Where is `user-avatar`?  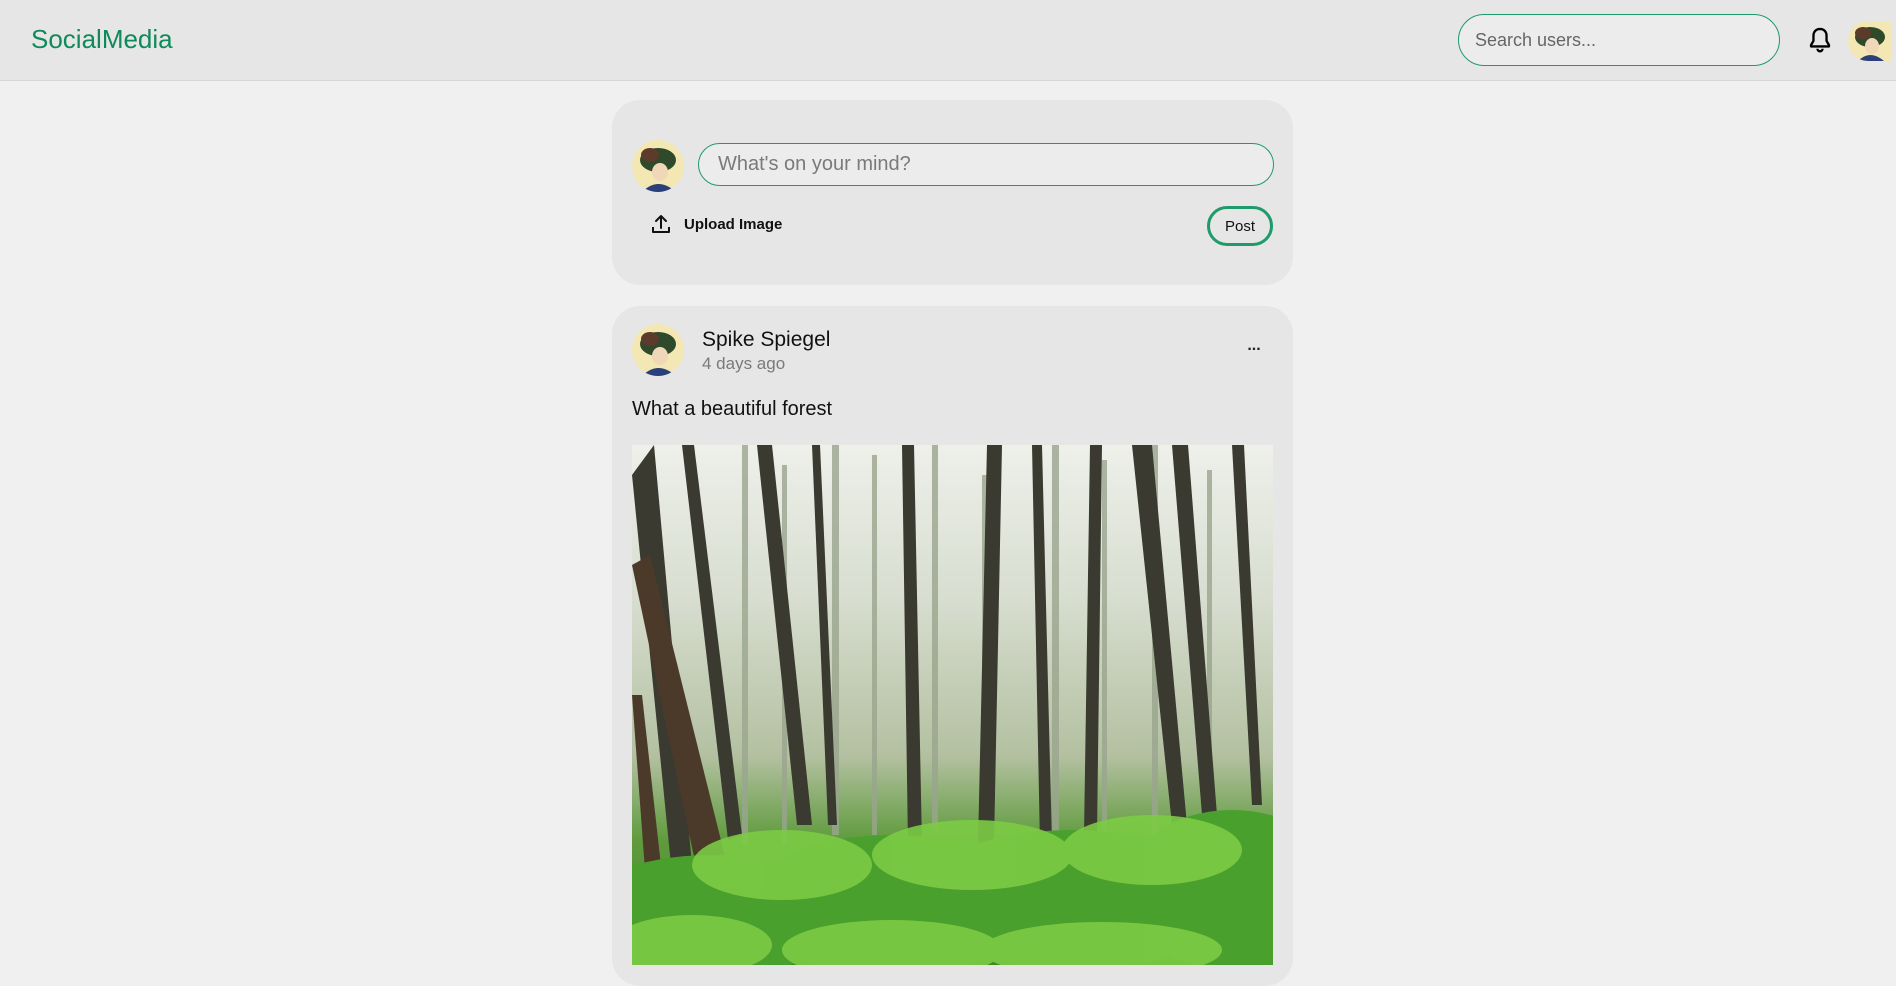
user-avatar is located at coordinates (1870, 41).